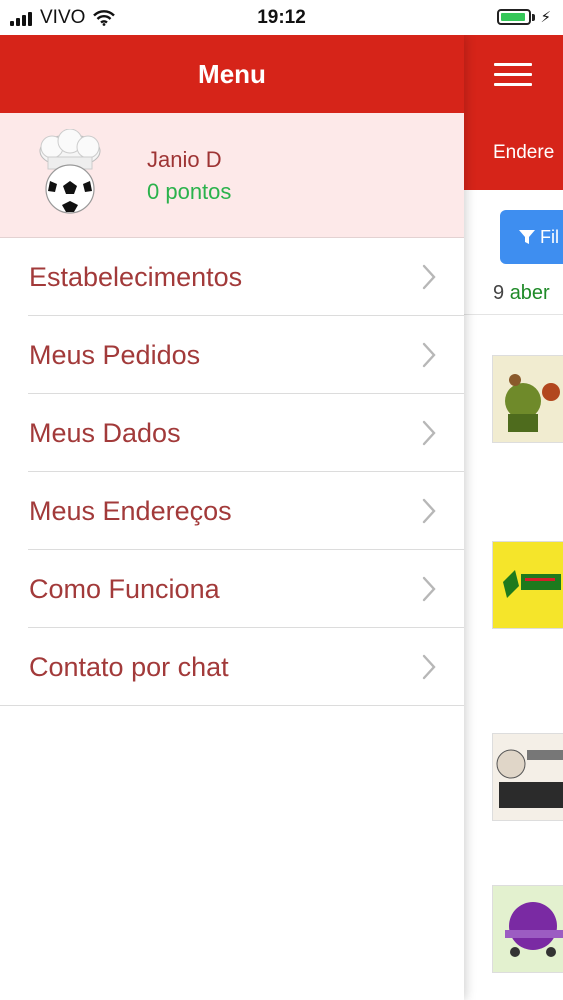 This screenshot has height=1000, width=563. Describe the element at coordinates (513, 314) in the screenshot. I see `divider` at that location.